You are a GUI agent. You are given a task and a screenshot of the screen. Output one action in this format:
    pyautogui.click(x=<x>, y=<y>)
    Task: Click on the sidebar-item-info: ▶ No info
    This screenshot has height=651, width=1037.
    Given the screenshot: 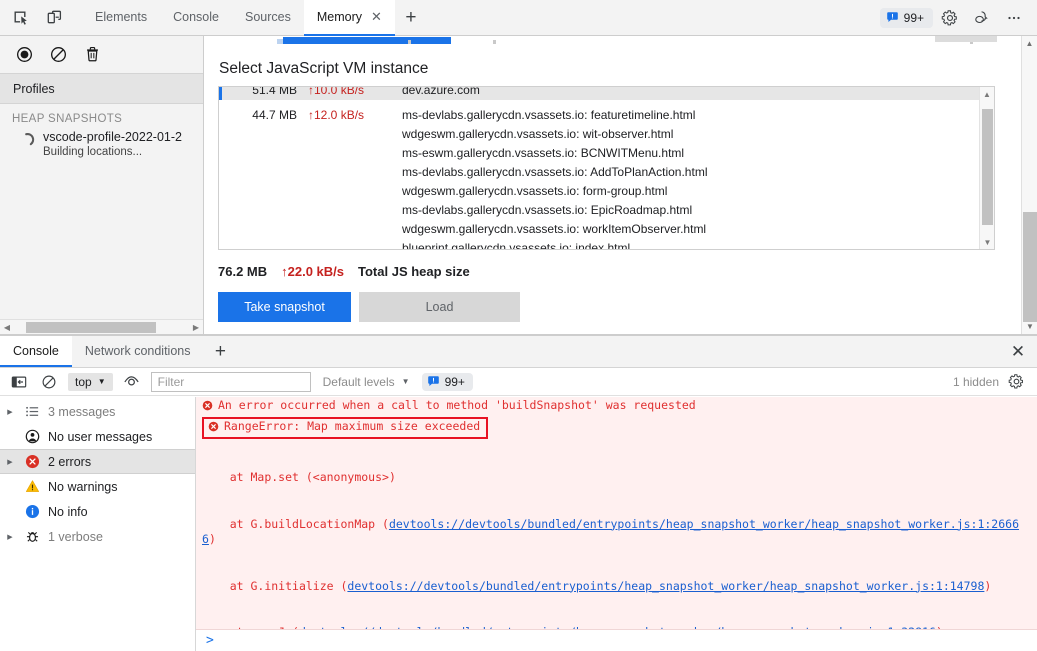 What is the action you would take?
    pyautogui.click(x=97, y=511)
    